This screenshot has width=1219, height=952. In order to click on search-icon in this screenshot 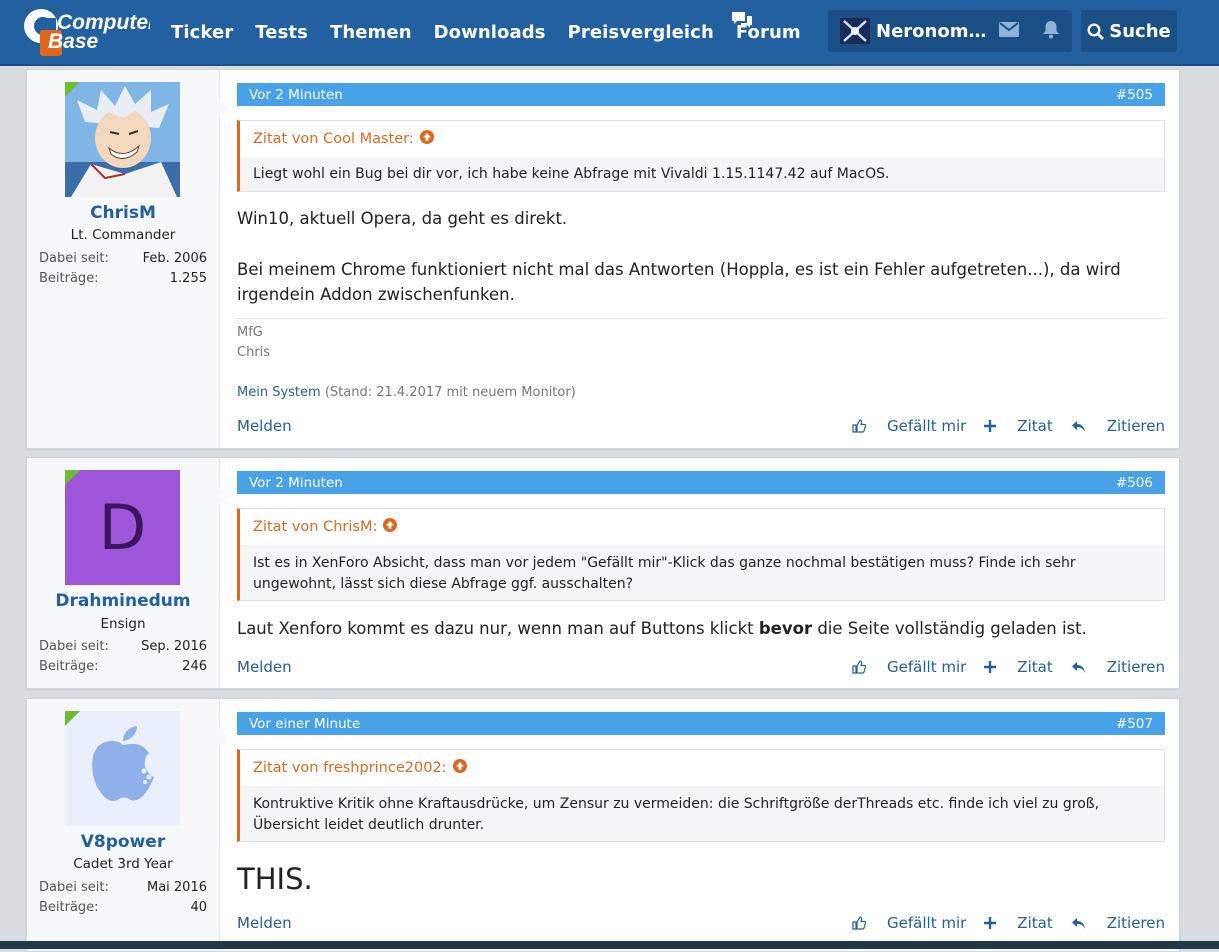, I will do `click(1096, 31)`.